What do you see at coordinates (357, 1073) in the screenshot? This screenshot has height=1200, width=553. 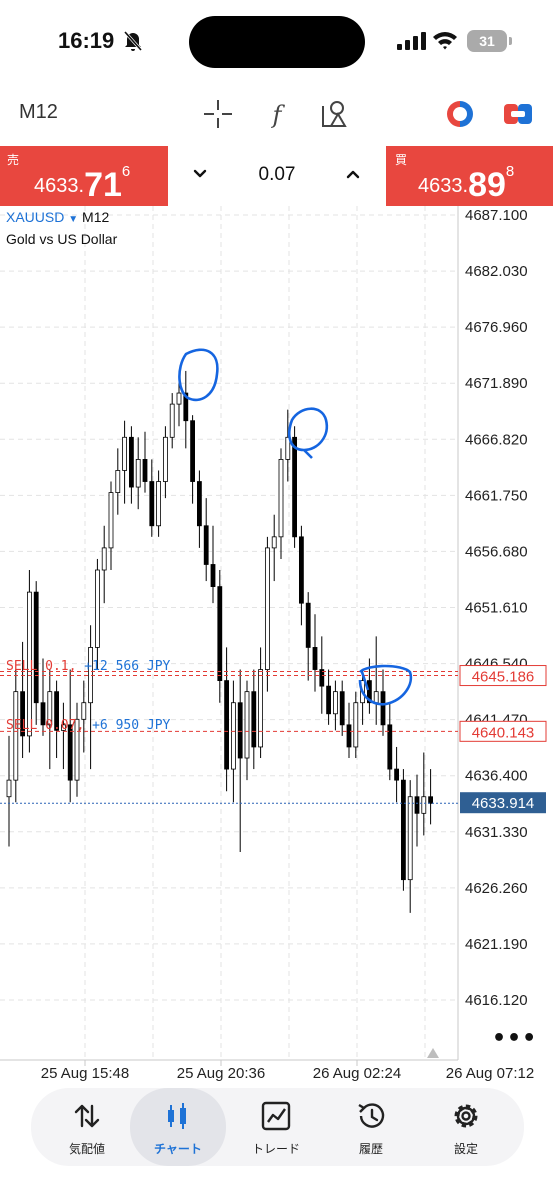 I see `x-tick-label: 26 Aug 02:24` at bounding box center [357, 1073].